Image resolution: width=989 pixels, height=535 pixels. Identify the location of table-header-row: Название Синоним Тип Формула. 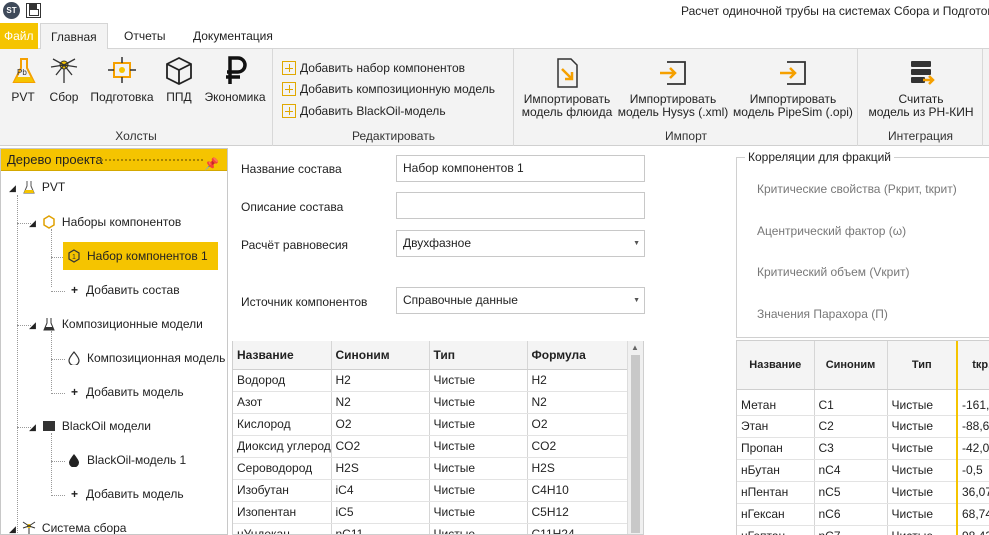
(431, 355).